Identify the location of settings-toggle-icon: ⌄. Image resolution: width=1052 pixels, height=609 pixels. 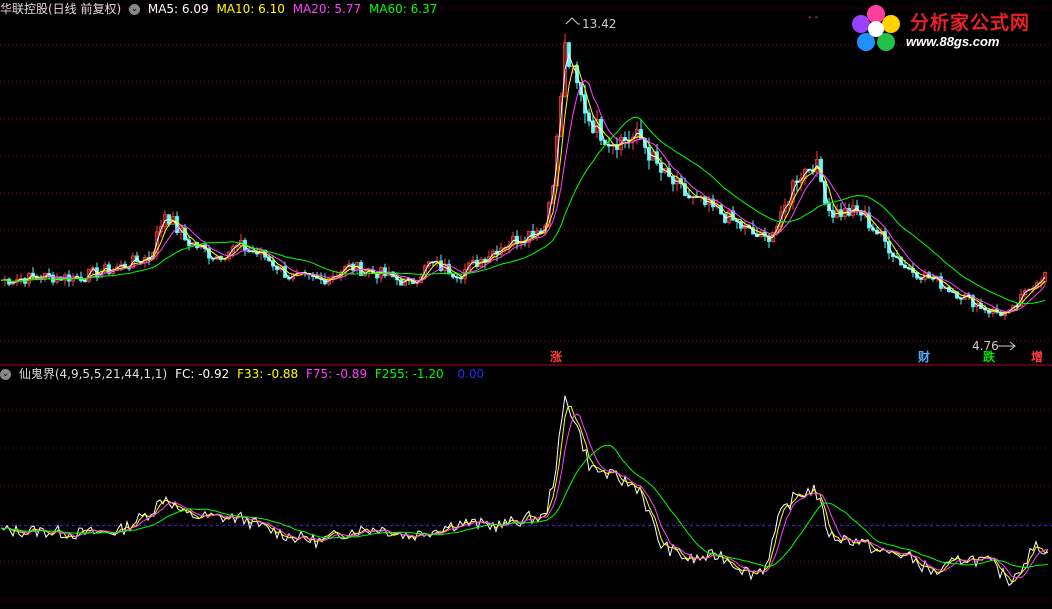
(135, 9).